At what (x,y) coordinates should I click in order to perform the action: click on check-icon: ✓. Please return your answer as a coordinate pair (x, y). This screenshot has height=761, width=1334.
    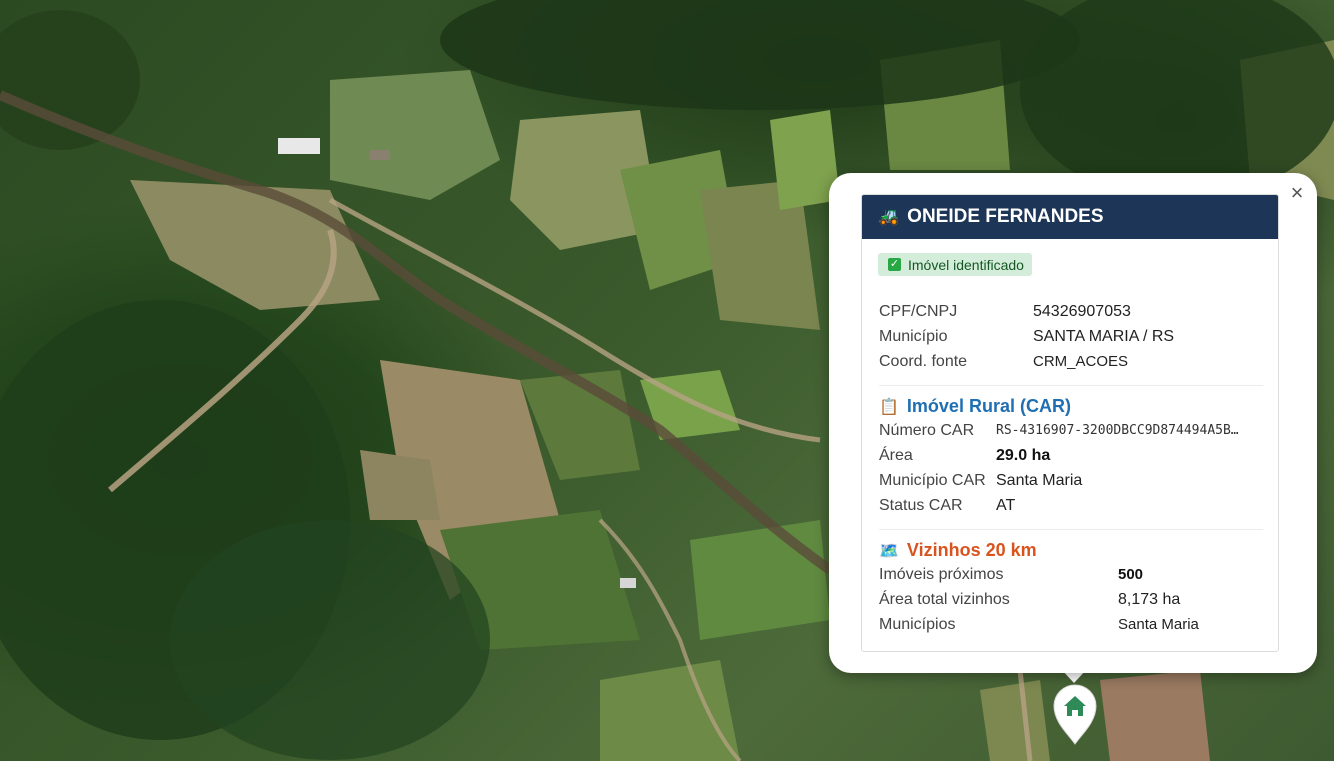
    Looking at the image, I should click on (894, 264).